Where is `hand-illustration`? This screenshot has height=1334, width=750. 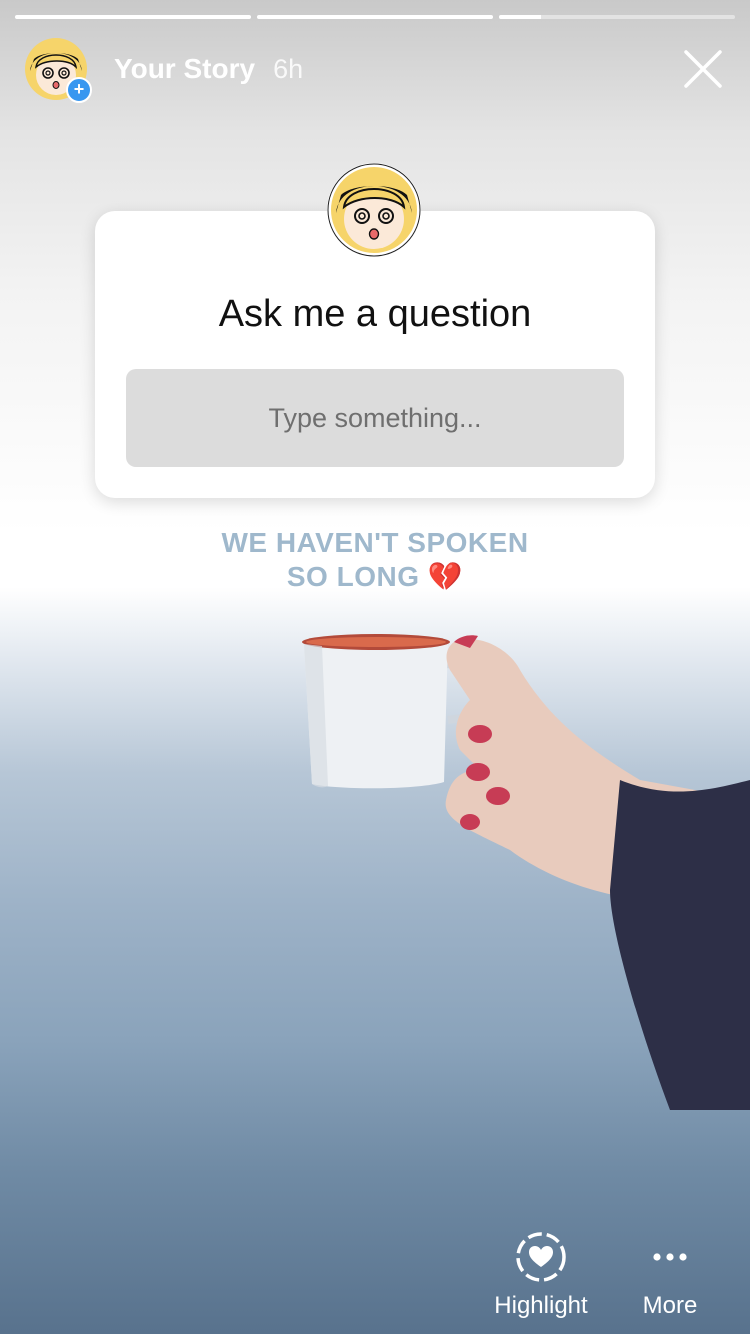
hand-illustration is located at coordinates (597, 872).